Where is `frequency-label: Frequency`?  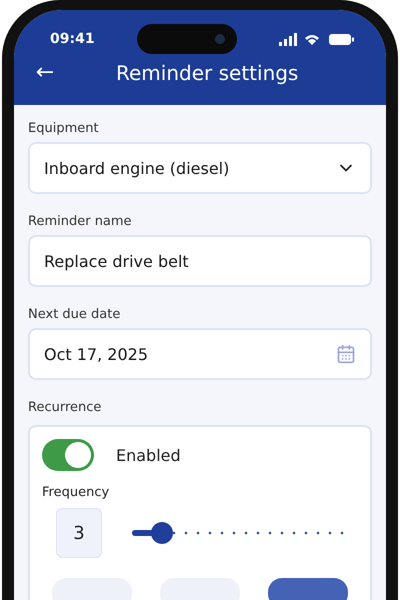
frequency-label: Frequency is located at coordinates (76, 492).